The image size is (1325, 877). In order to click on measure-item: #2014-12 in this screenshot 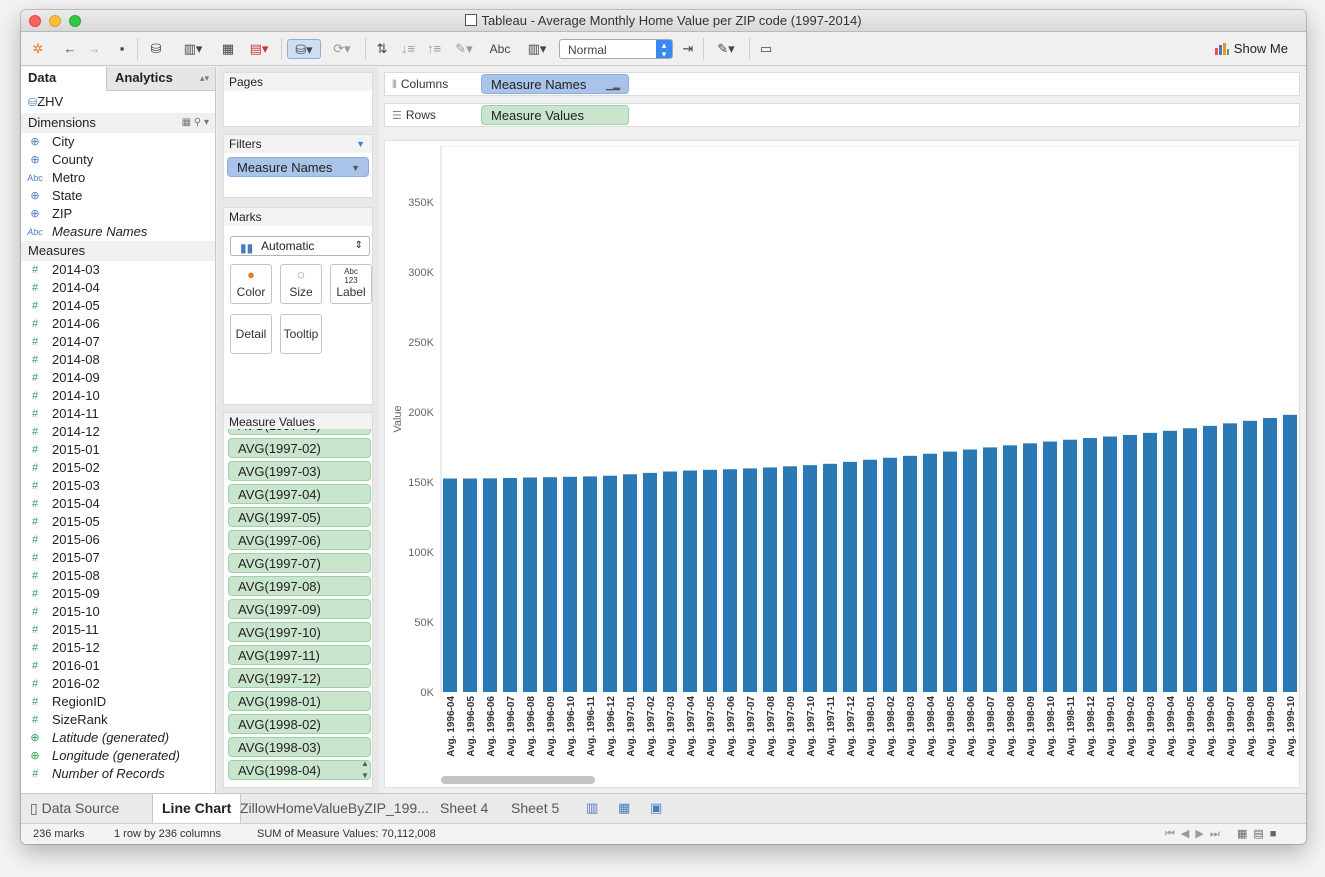, I will do `click(118, 432)`.